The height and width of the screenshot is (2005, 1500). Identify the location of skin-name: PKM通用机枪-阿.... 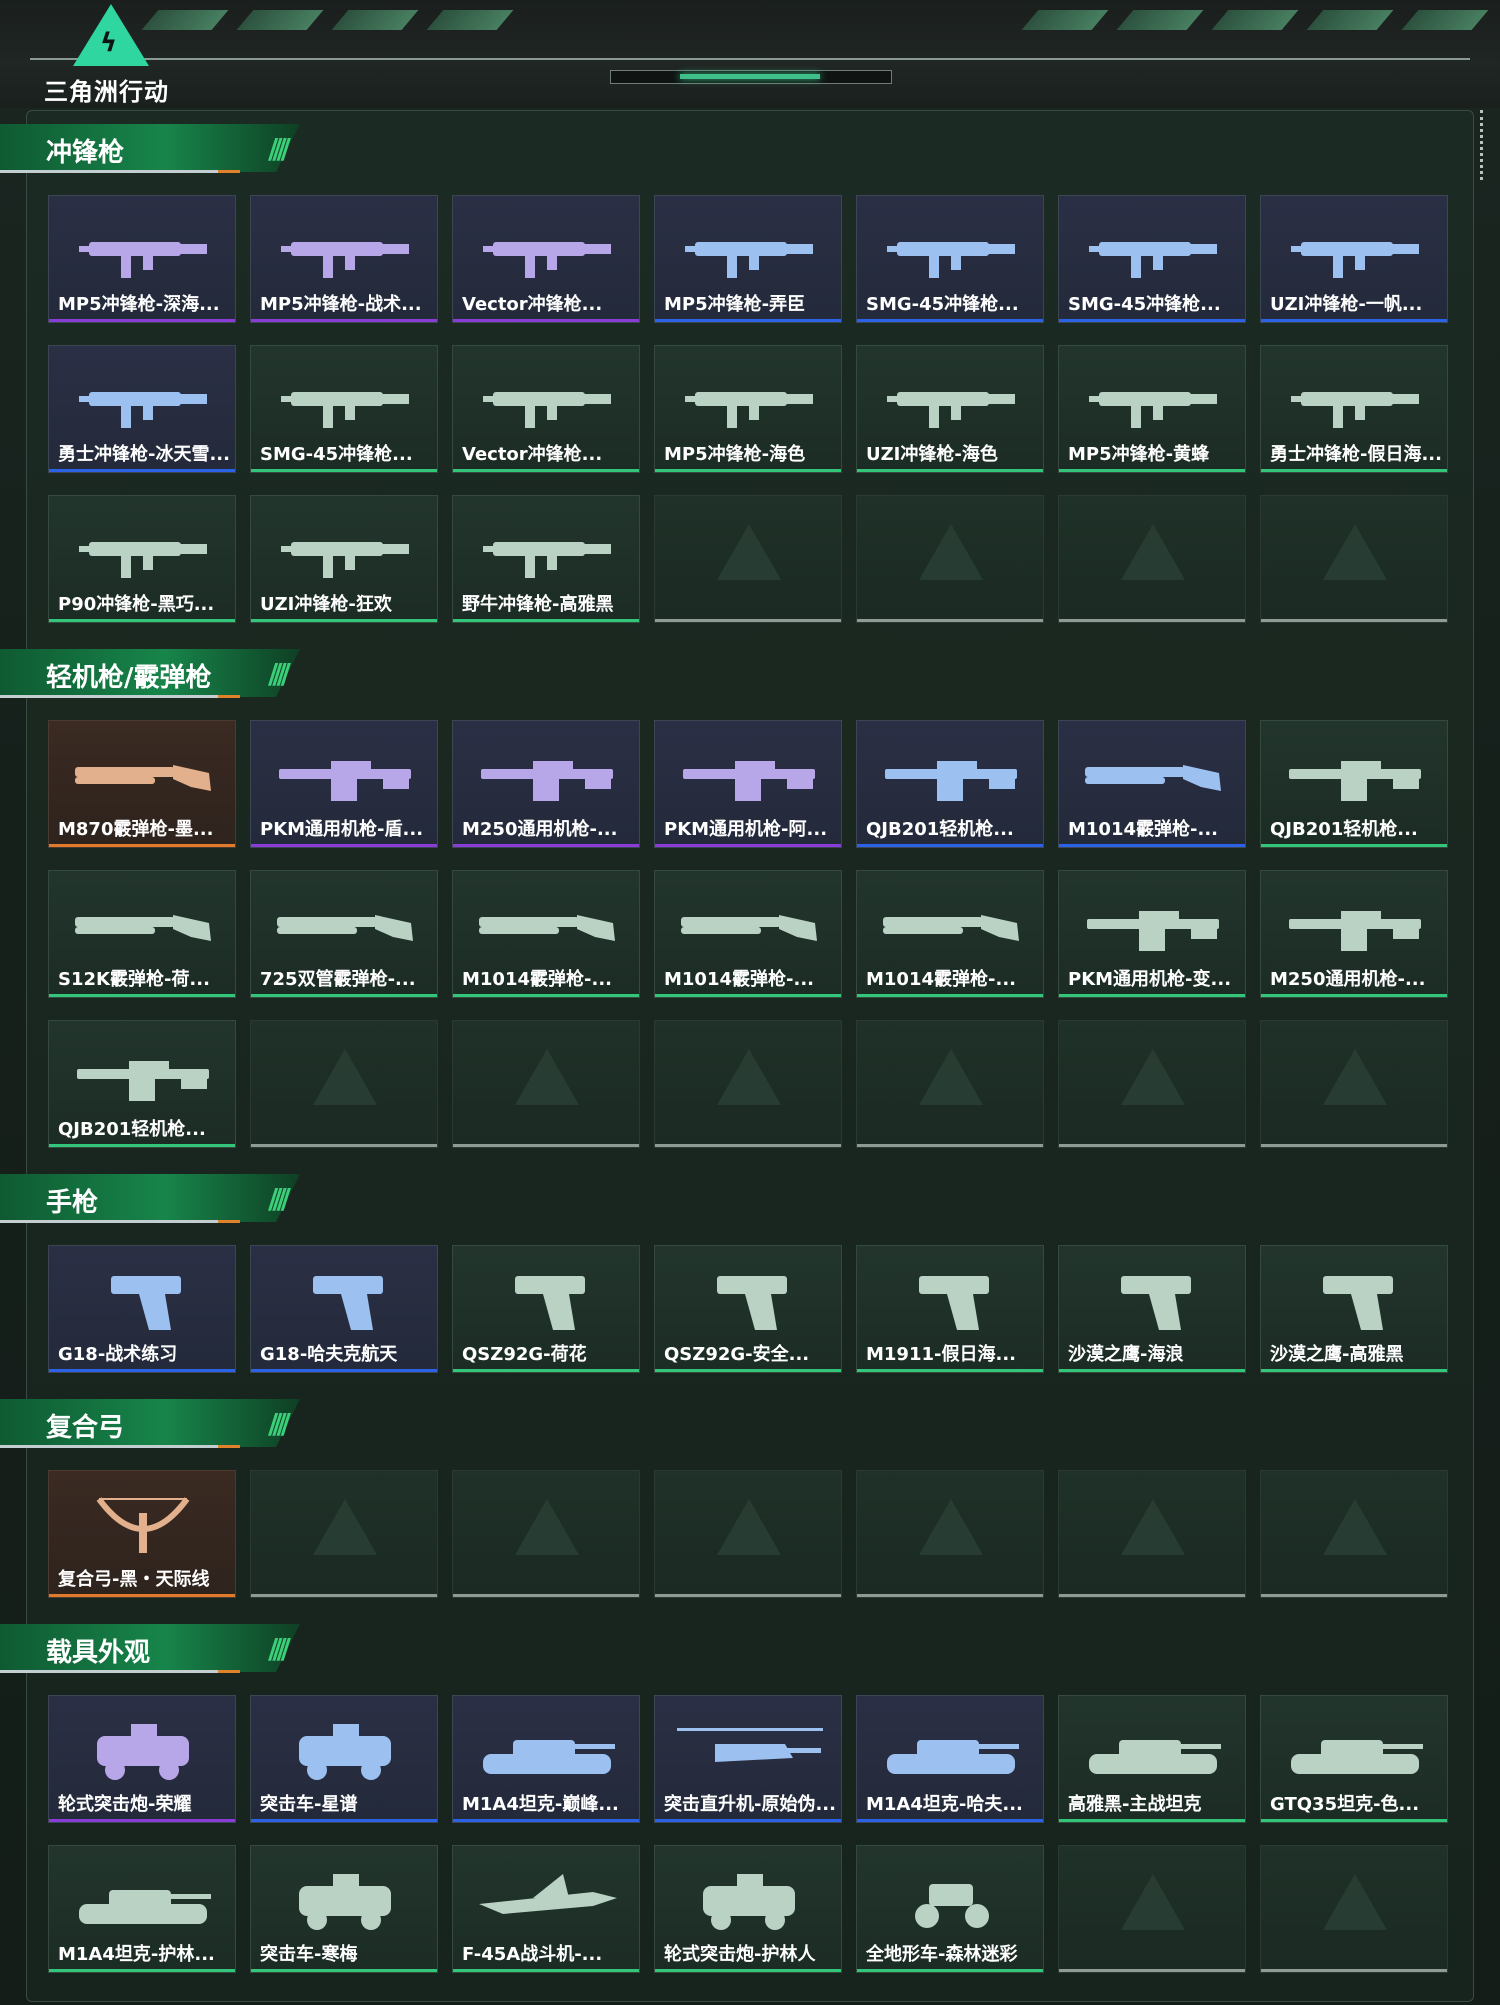
(746, 829).